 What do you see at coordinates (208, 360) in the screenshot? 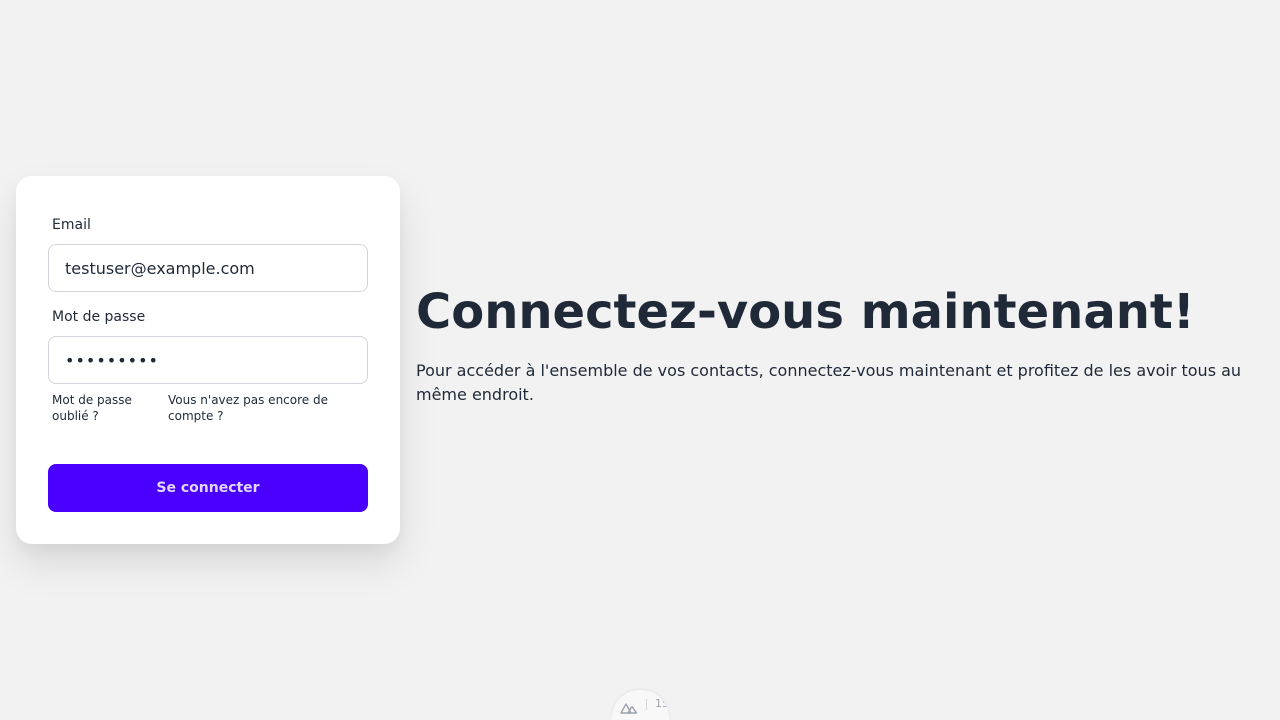
I see `password-field` at bounding box center [208, 360].